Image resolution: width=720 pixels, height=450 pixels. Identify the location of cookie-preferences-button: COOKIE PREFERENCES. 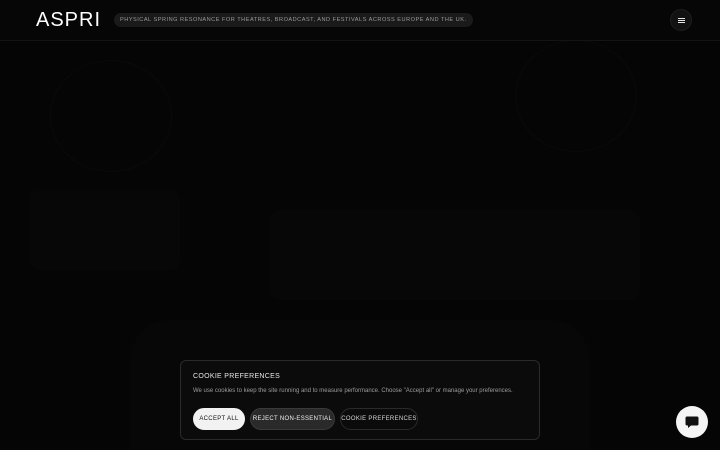
(379, 419).